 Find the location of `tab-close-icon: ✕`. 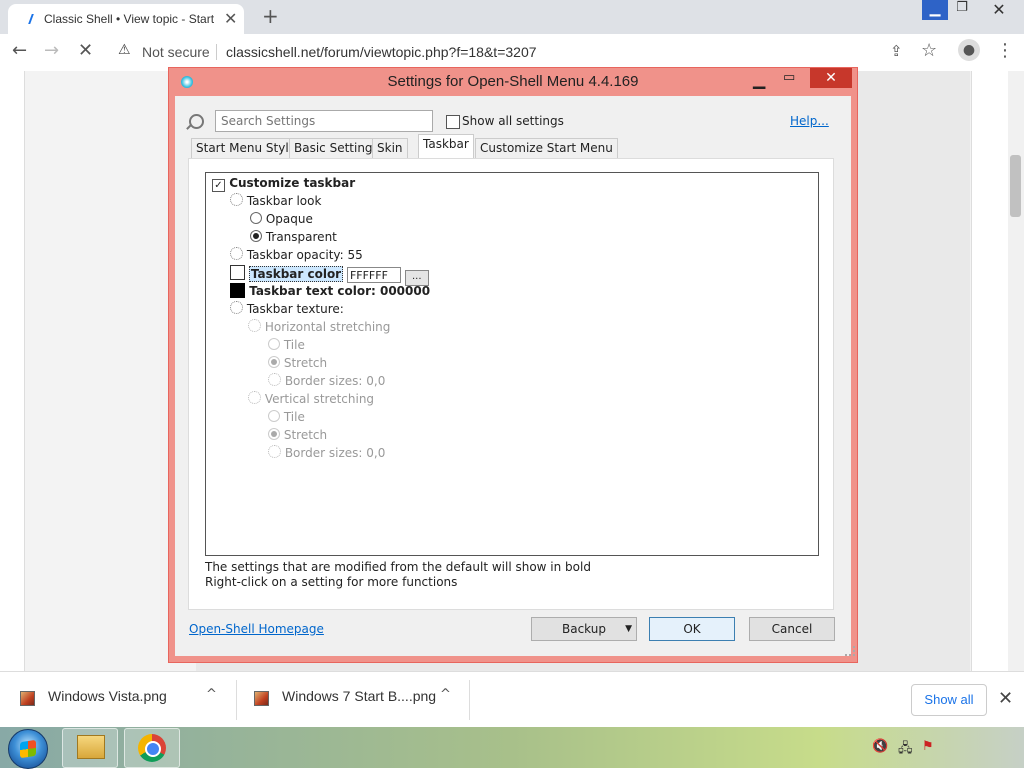

tab-close-icon: ✕ is located at coordinates (230, 18).